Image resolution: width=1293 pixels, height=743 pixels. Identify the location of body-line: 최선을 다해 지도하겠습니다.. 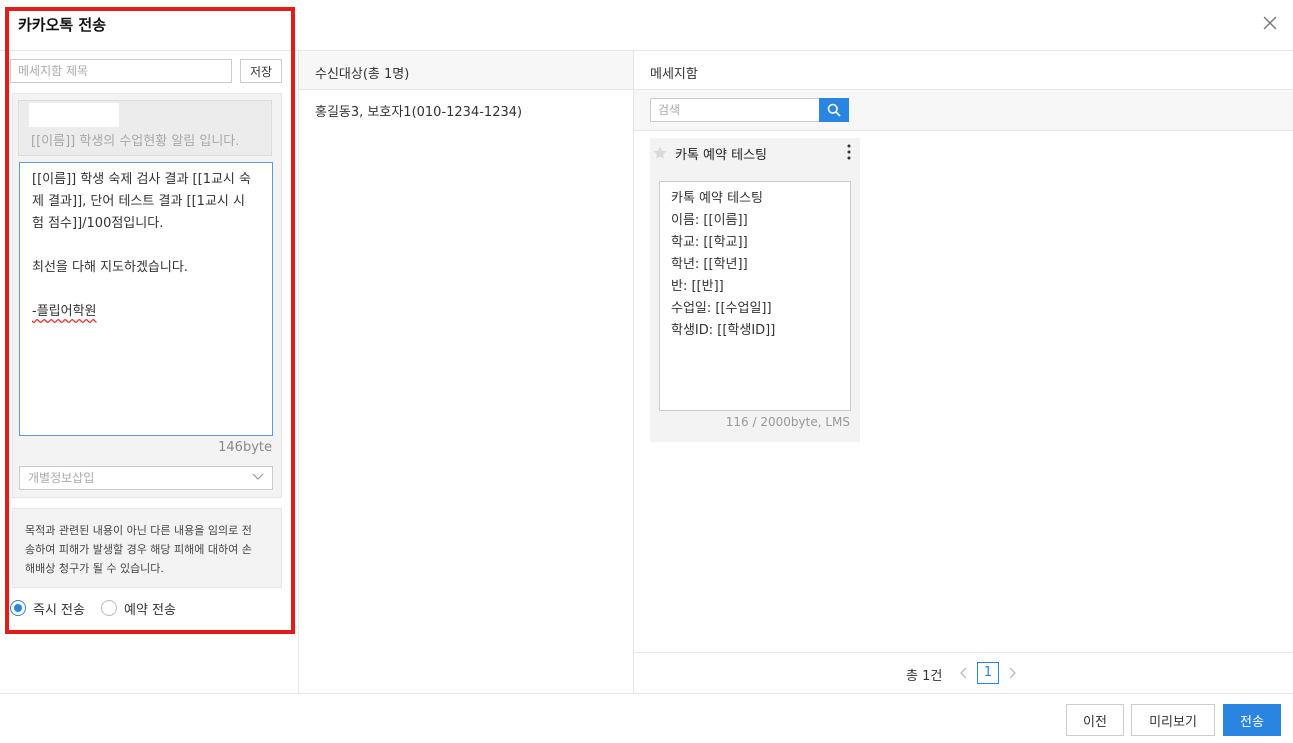
(110, 267).